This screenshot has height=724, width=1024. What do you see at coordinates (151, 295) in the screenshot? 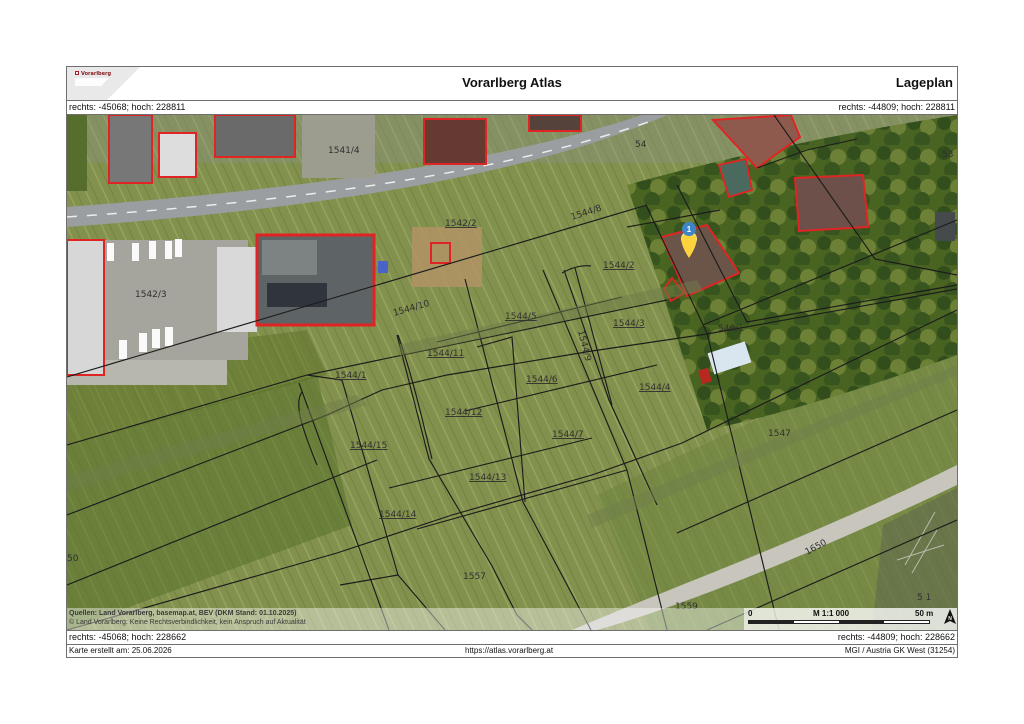
I see `parcel-label-1542-3: 1542/3` at bounding box center [151, 295].